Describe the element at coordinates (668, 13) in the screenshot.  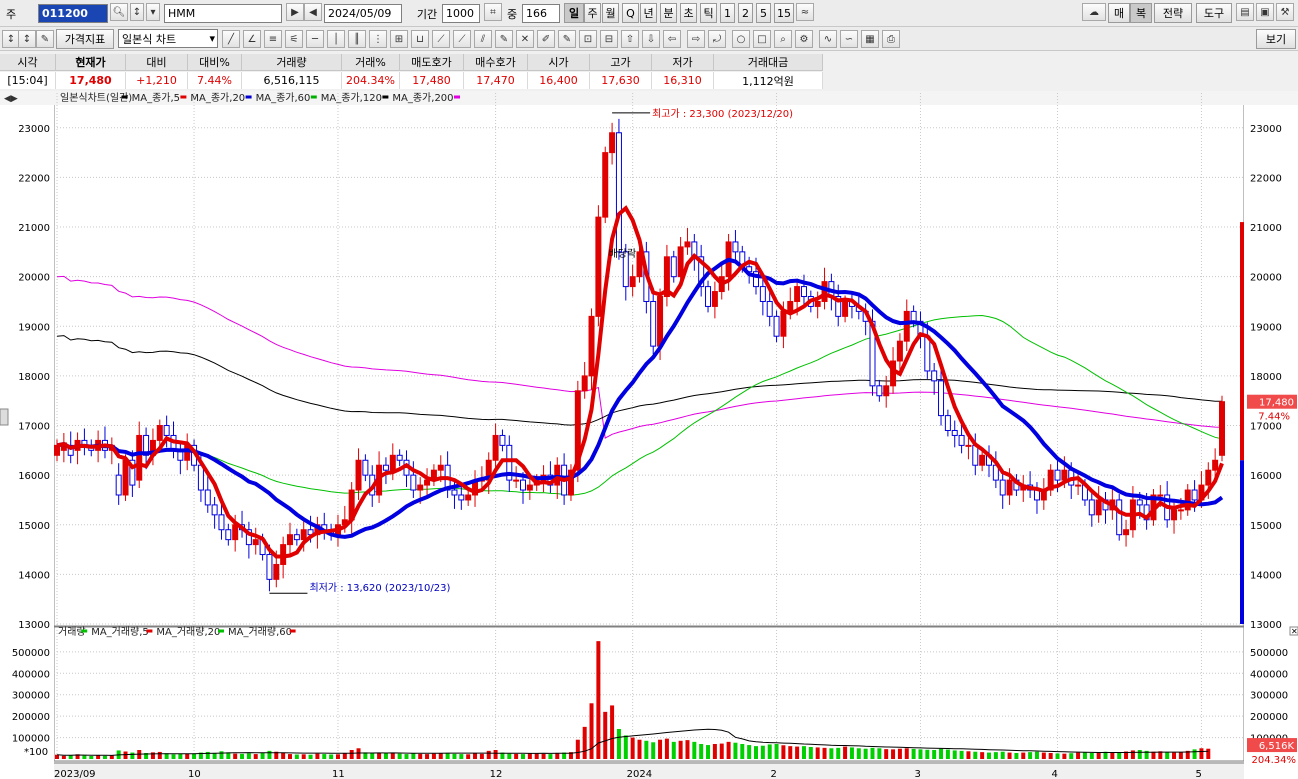
I see `period-button-5: 분` at that location.